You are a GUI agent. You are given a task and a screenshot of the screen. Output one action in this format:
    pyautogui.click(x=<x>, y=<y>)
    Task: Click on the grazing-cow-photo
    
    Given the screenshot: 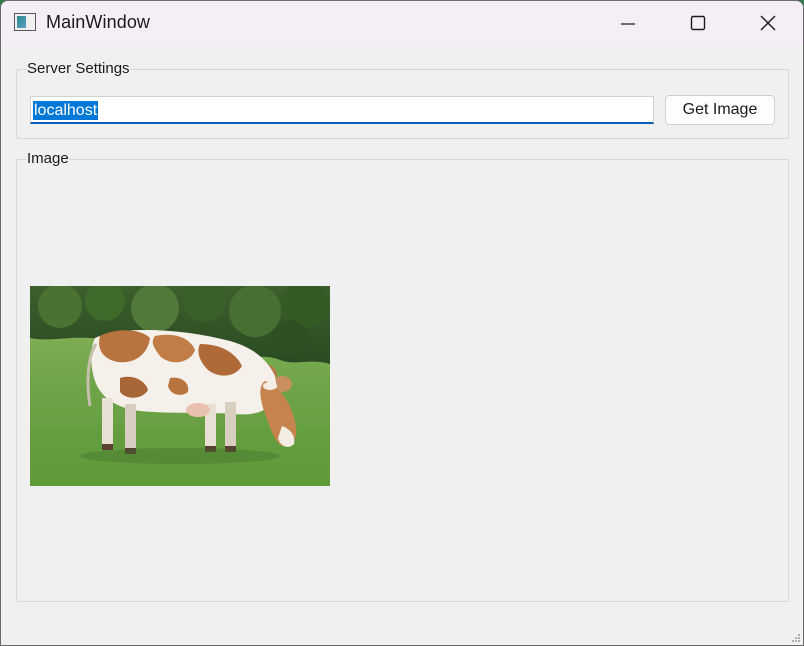 What is the action you would take?
    pyautogui.click(x=180, y=386)
    